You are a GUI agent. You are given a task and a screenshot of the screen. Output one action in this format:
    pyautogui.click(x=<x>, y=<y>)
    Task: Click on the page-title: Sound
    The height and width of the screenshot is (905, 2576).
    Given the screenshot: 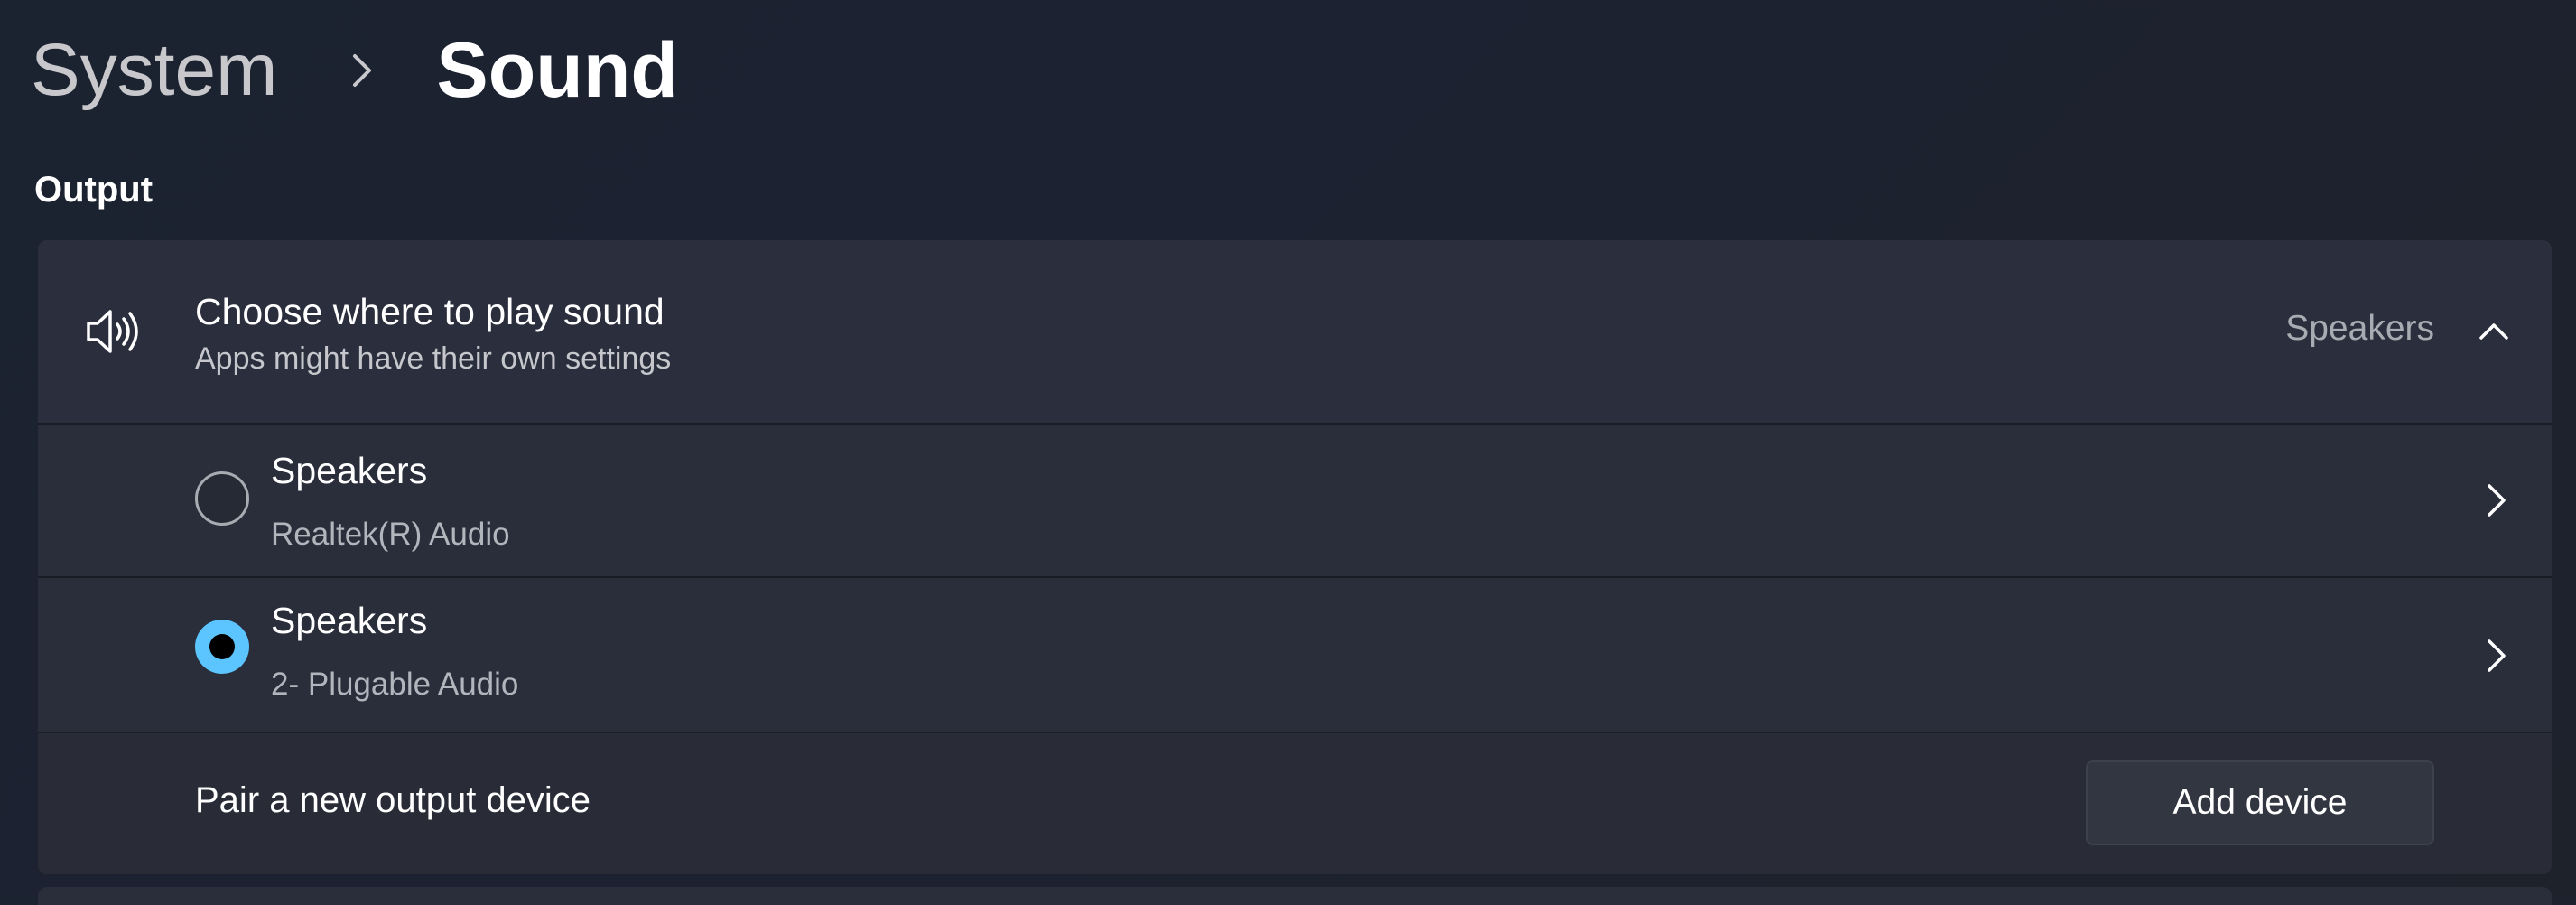 What is the action you would take?
    pyautogui.click(x=557, y=70)
    